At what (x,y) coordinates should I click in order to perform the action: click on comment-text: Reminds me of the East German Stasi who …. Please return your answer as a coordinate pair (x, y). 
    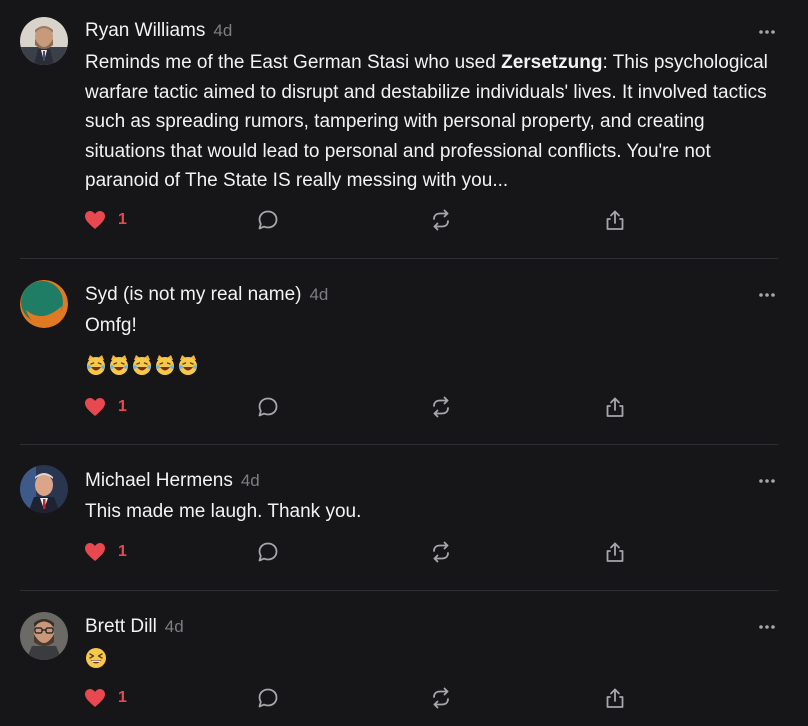
    Looking at the image, I should click on (293, 62).